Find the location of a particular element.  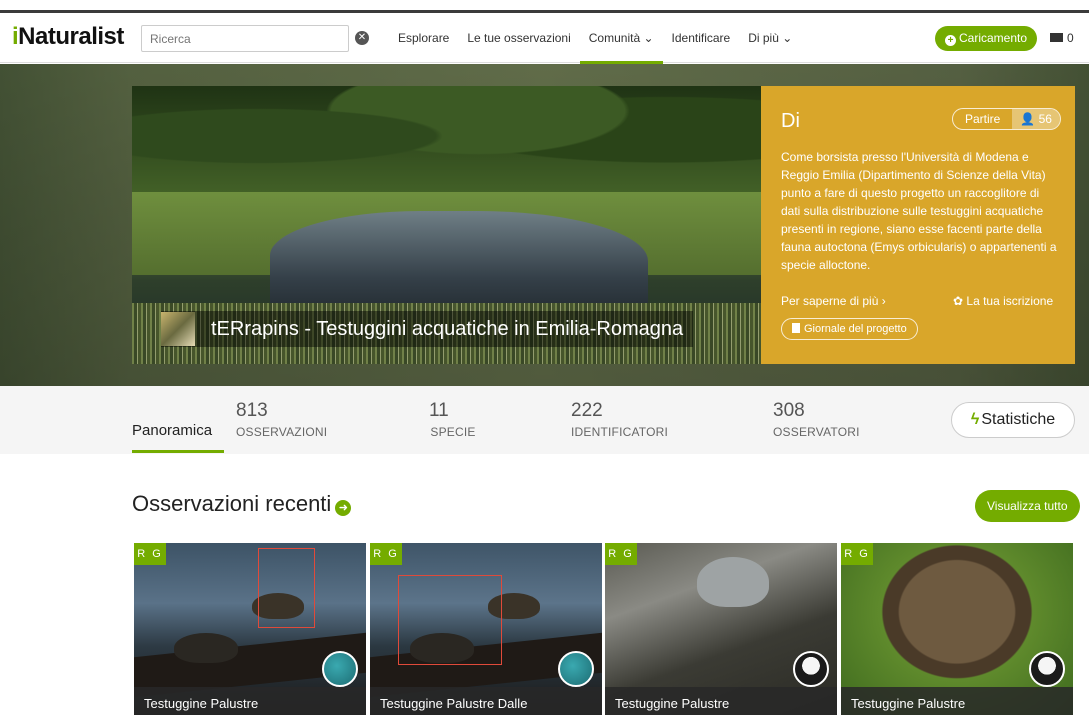

project-icon is located at coordinates (178, 329).